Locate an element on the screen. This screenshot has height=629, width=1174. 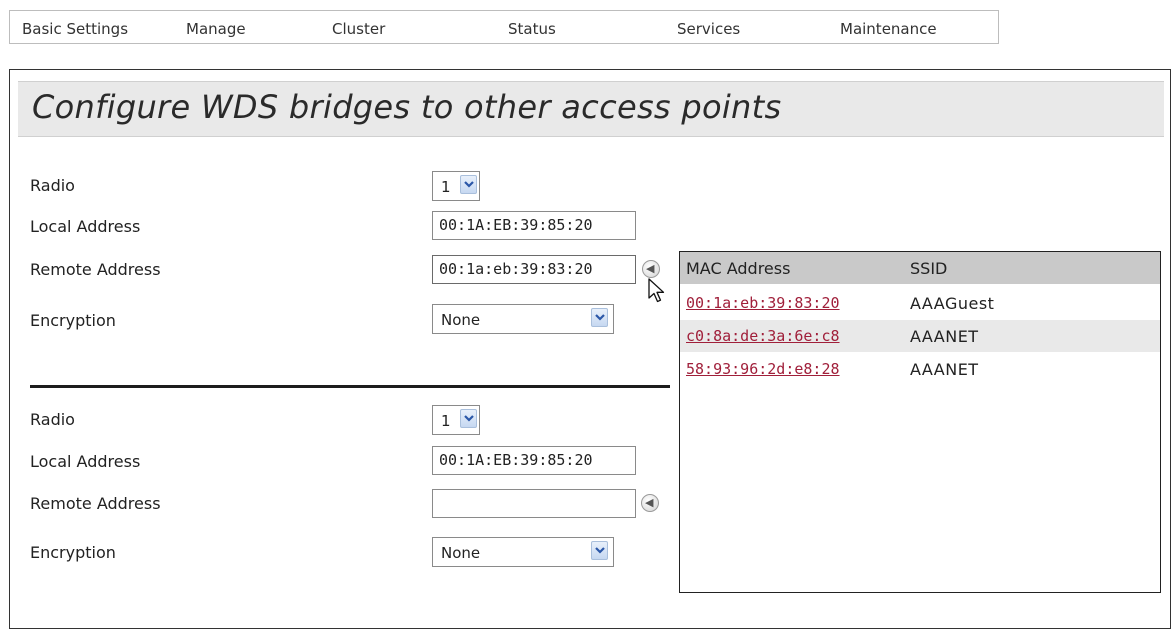
local-address-field-2: 00:1A:EB:39:85:20 is located at coordinates (534, 460).